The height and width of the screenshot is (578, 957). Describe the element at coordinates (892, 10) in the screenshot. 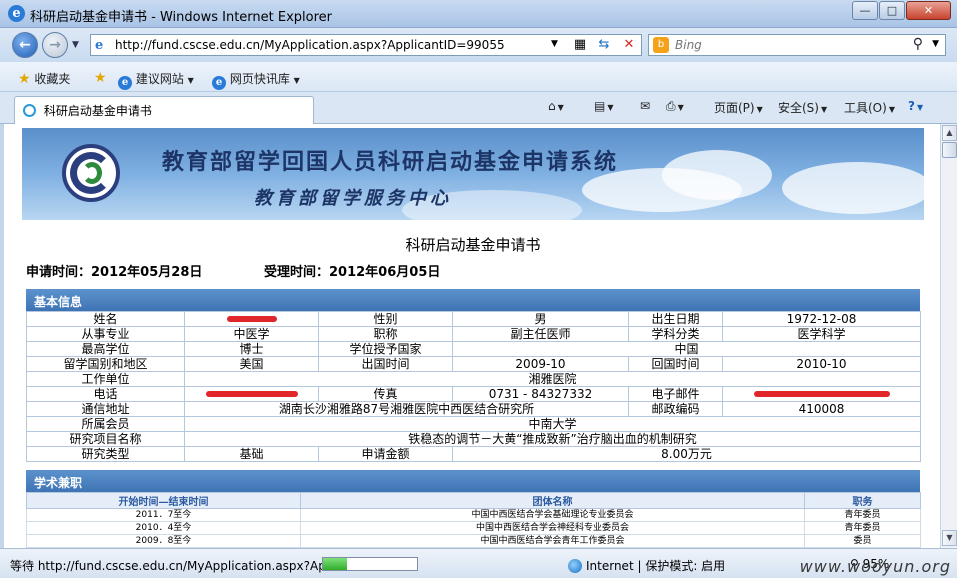

I see `maximize-button: □` at that location.